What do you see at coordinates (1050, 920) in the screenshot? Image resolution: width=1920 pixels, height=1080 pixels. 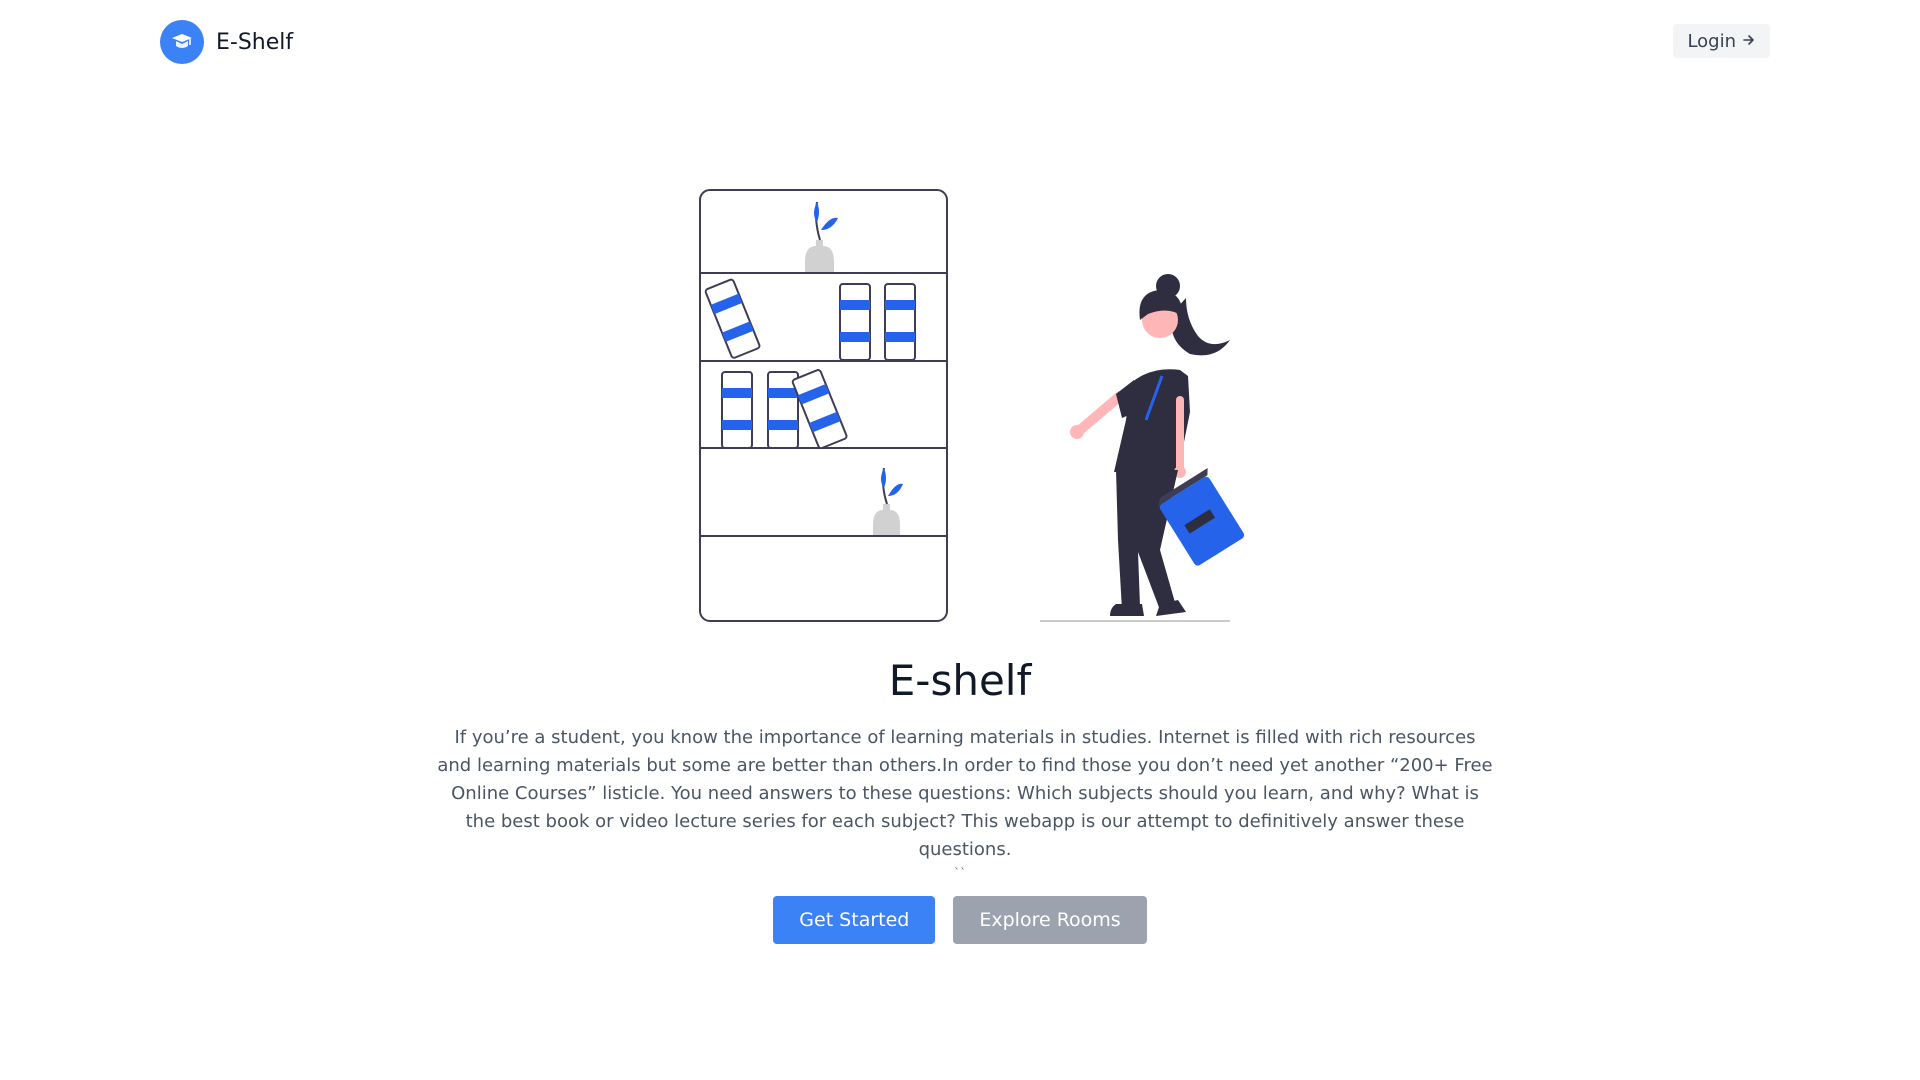 I see `explore-rooms-button: Explore Rooms` at bounding box center [1050, 920].